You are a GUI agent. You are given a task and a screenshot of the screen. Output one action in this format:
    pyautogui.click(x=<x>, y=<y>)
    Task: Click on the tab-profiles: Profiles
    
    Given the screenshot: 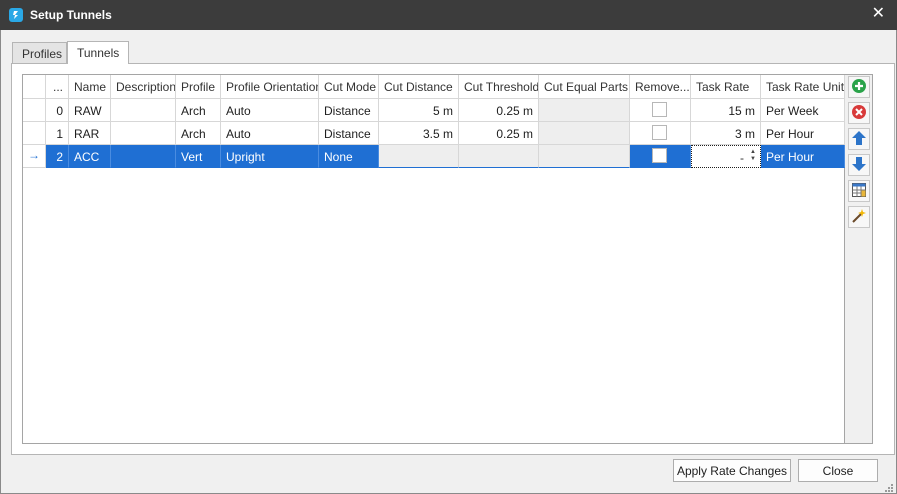 What is the action you would take?
    pyautogui.click(x=39, y=52)
    